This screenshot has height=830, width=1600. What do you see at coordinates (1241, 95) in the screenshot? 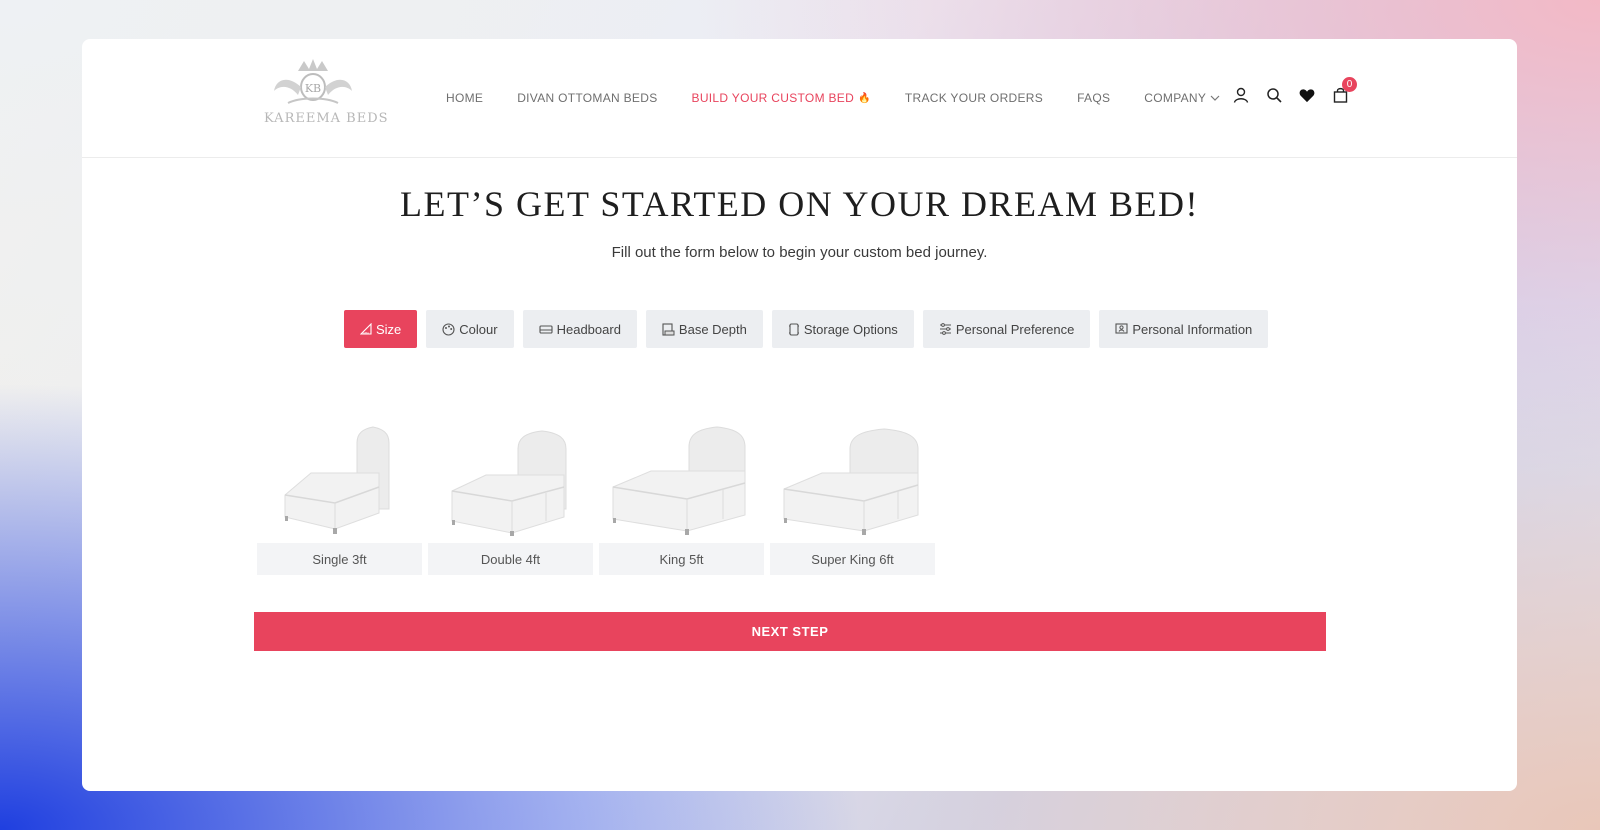
I see `user-icon` at bounding box center [1241, 95].